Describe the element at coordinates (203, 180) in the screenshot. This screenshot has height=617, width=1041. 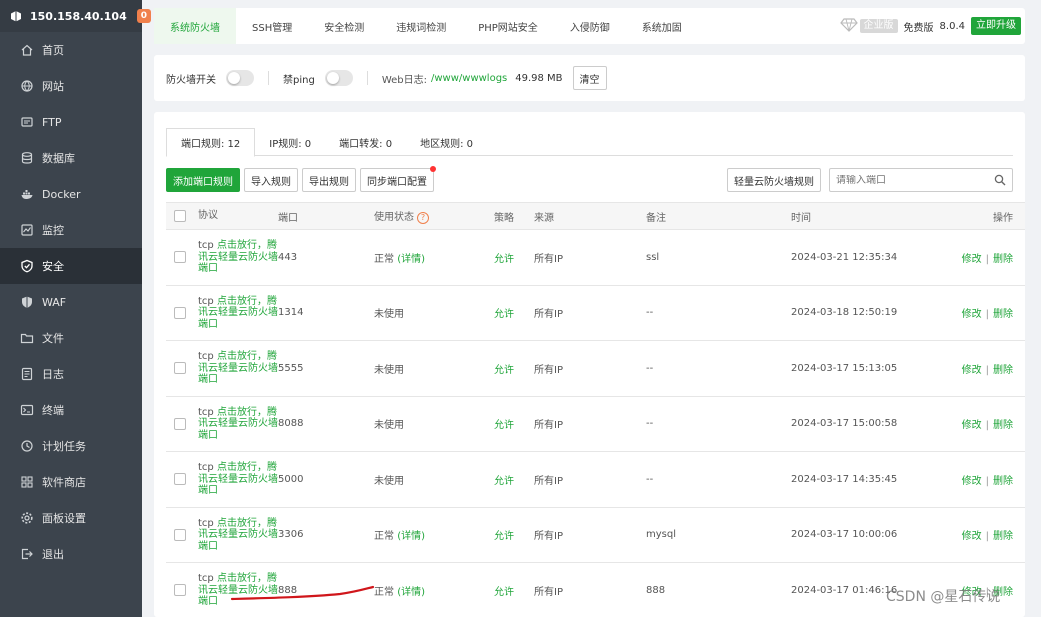
I see `add-port-rule-button: 添加端口规则` at that location.